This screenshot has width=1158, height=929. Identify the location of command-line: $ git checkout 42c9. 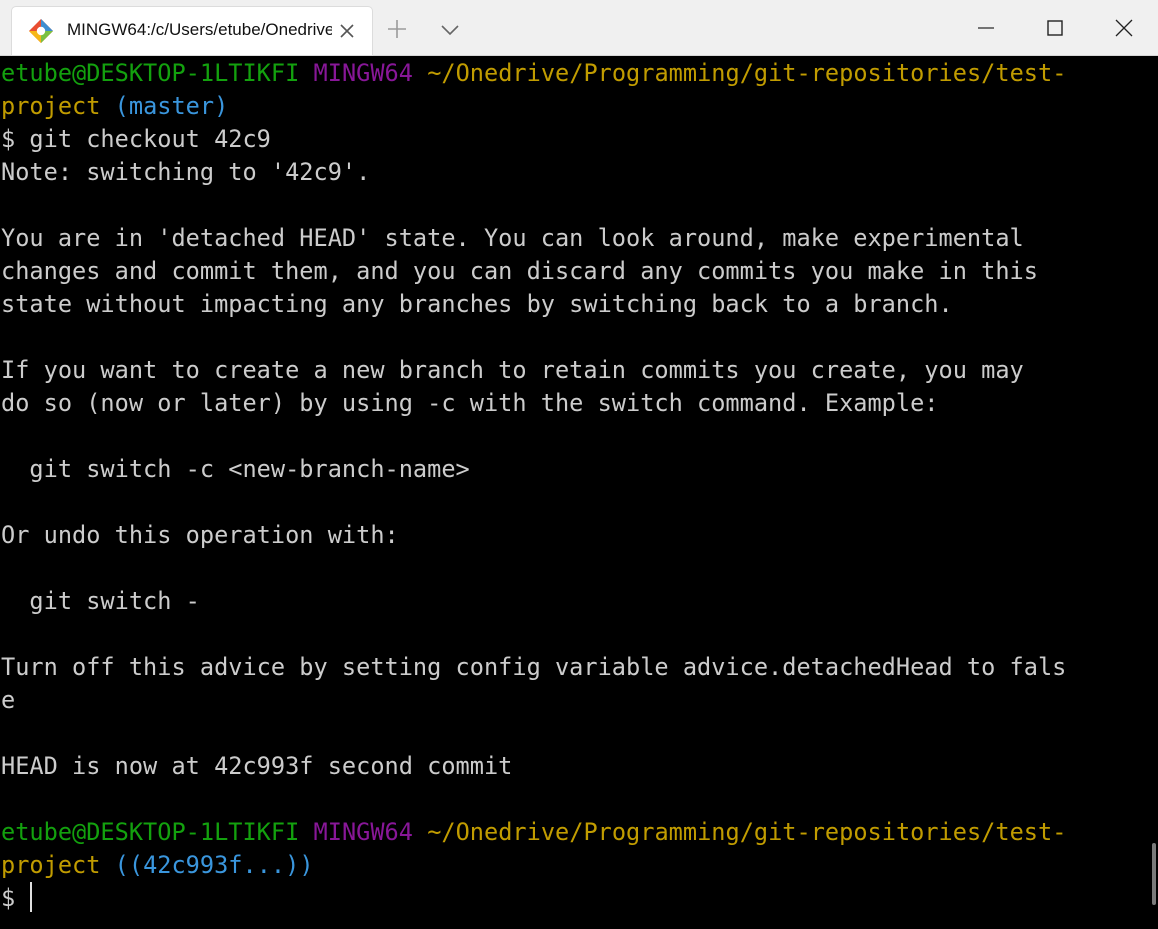
(136, 139).